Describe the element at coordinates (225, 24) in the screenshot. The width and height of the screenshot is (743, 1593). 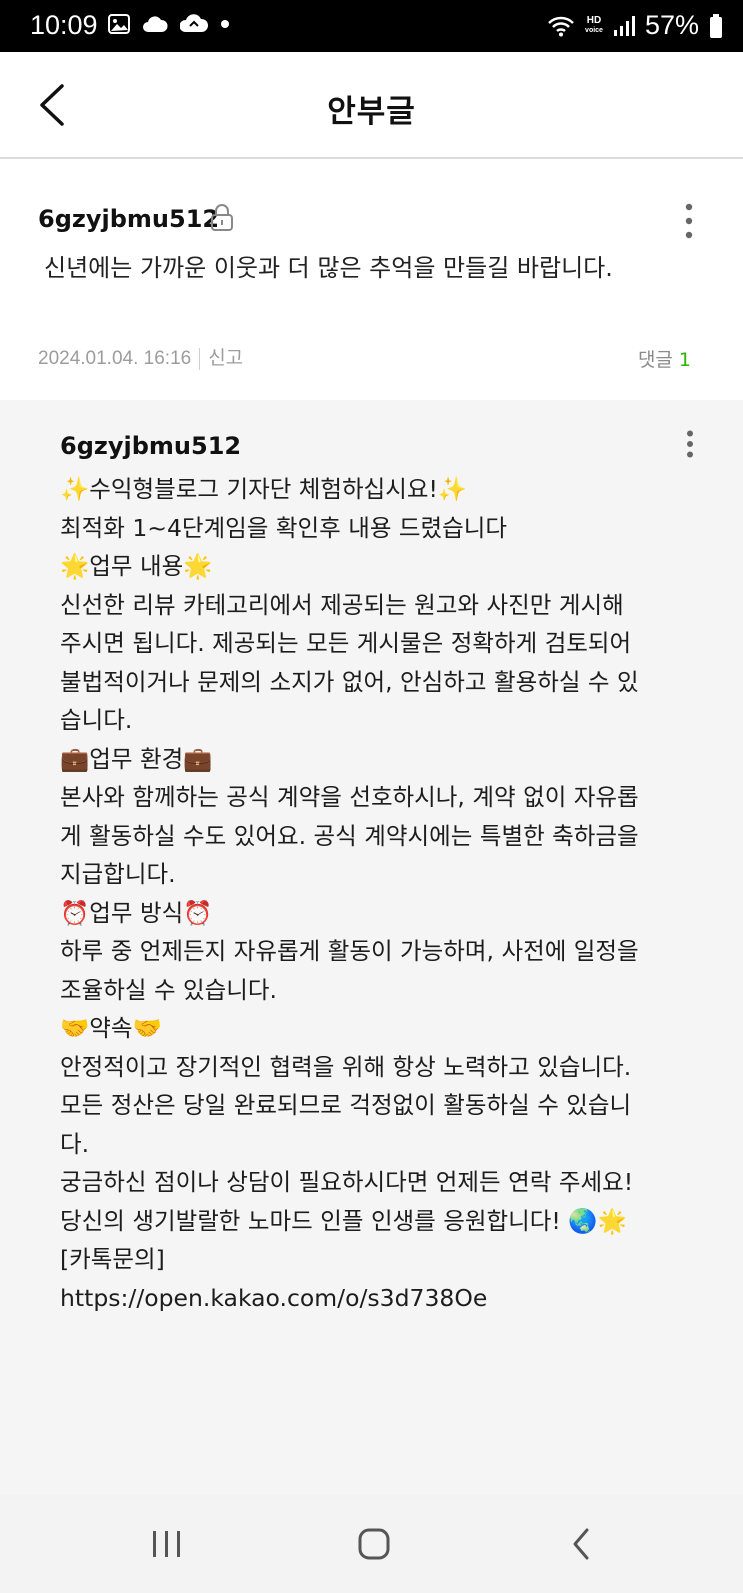
I see `notification-dot-icon` at that location.